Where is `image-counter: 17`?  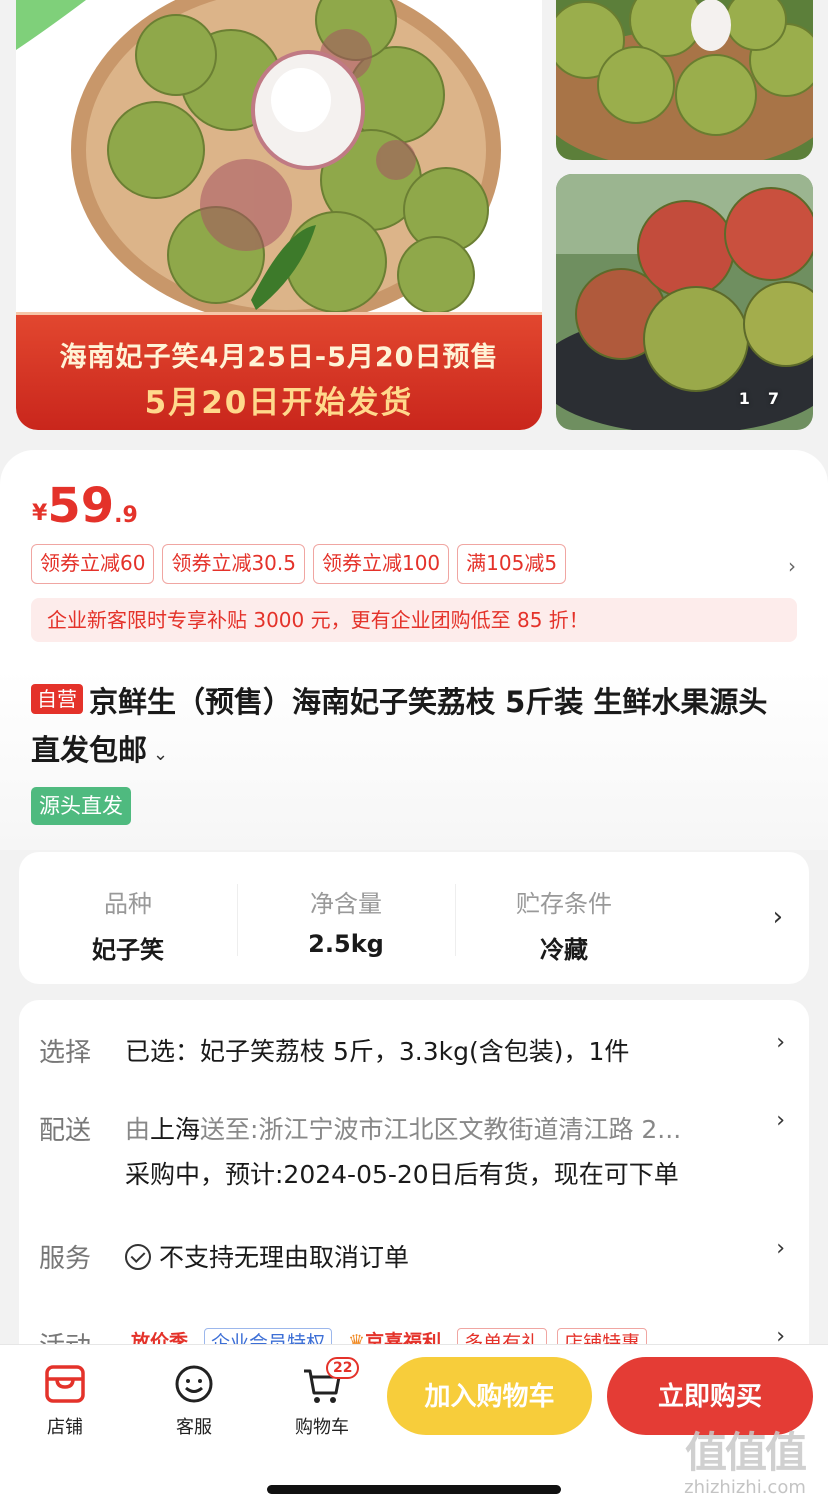 image-counter: 17 is located at coordinates (767, 398).